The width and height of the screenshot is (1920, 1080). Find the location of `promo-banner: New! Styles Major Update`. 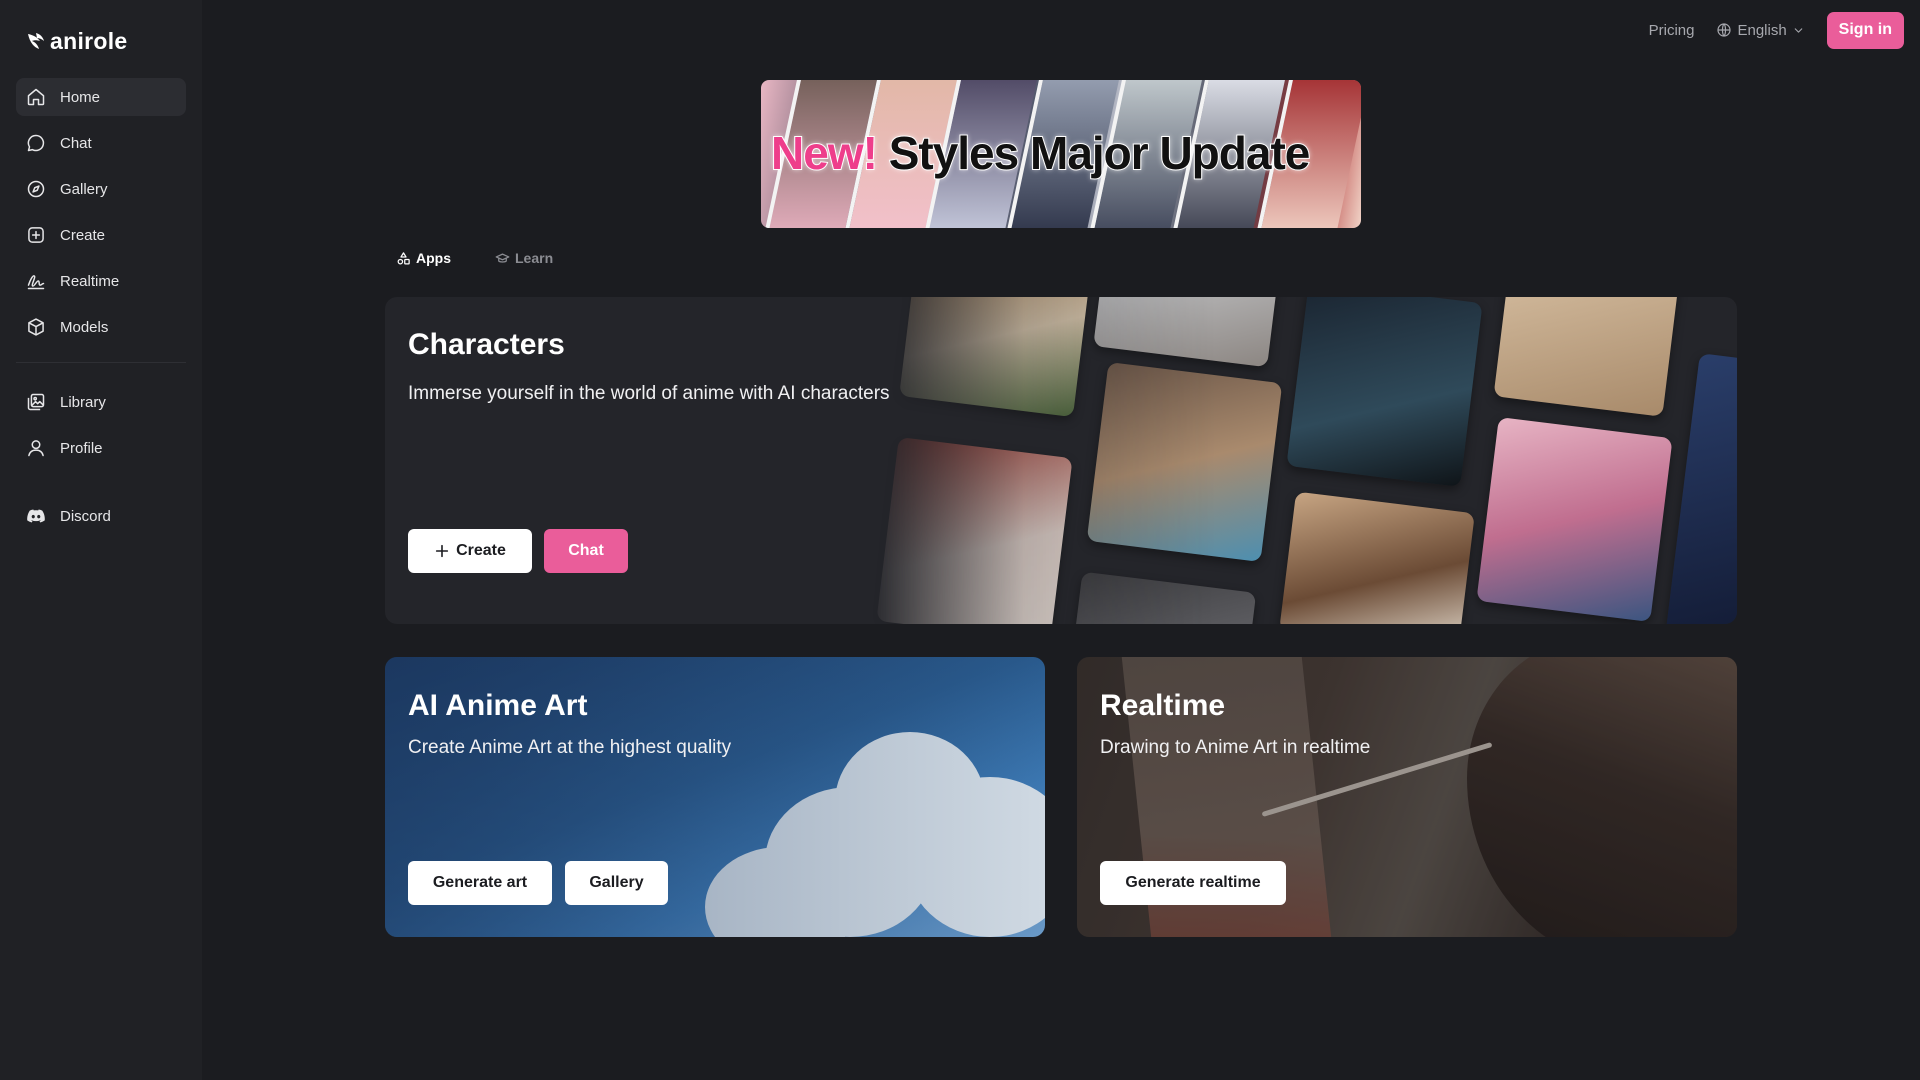

promo-banner: New! Styles Major Update is located at coordinates (1061, 154).